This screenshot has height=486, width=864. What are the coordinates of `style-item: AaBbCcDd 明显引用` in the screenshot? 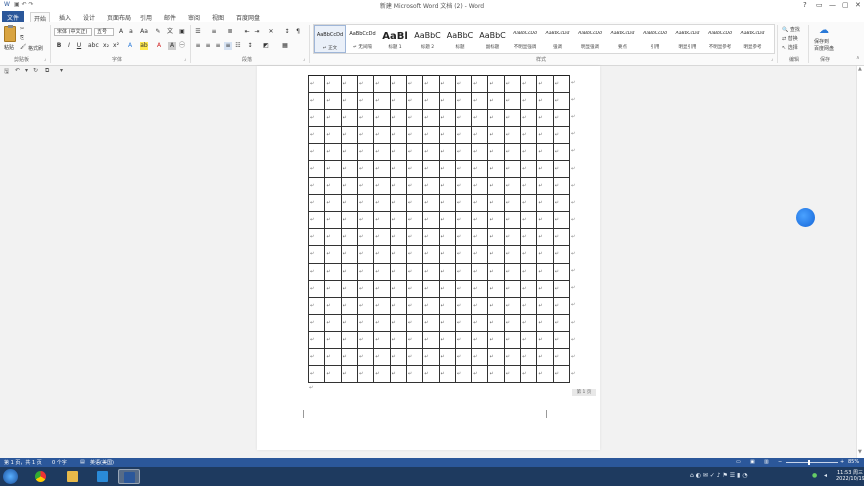 It's located at (688, 39).